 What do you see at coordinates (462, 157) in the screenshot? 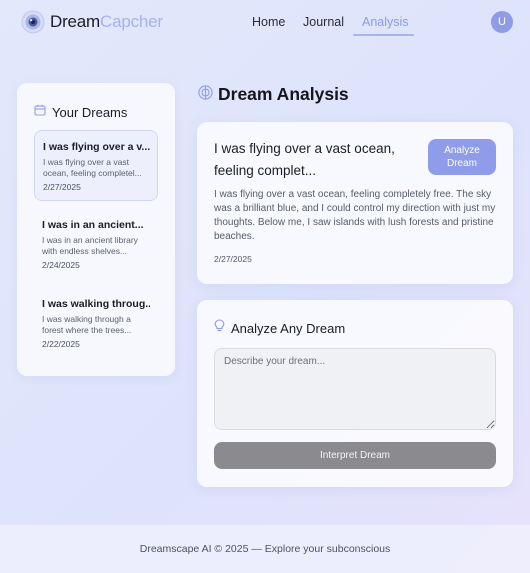
I see `analyze-dream-button: Analyze Dream` at bounding box center [462, 157].